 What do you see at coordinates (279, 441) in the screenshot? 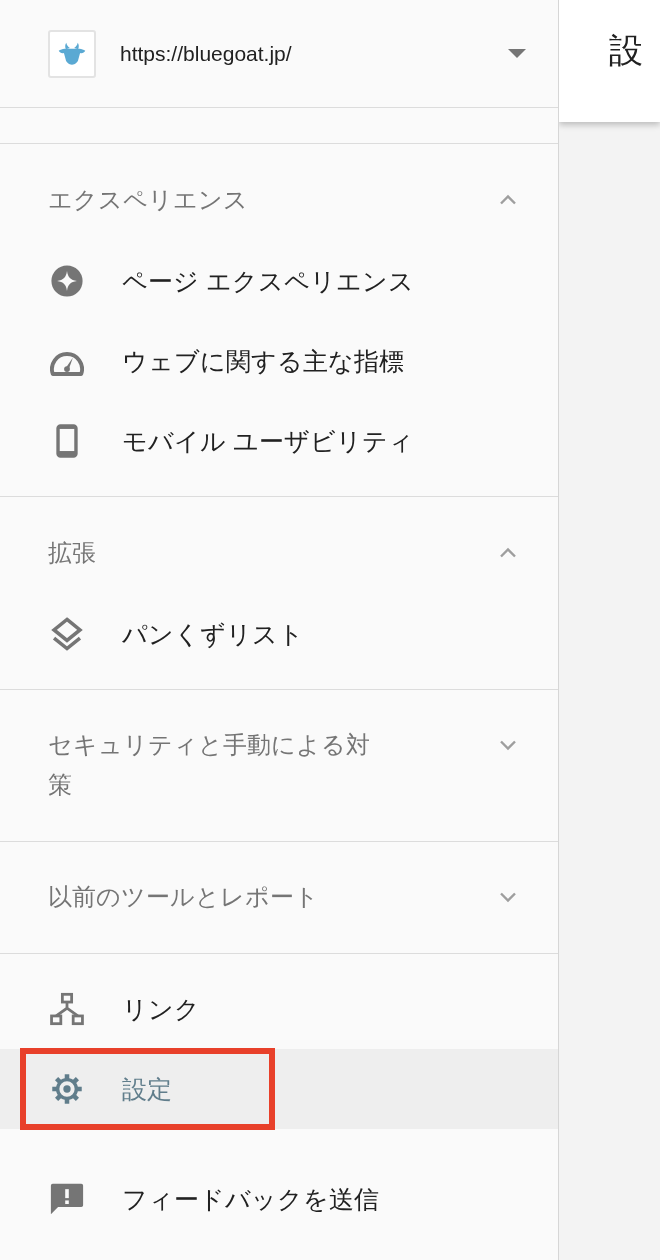
I see `nav-item: モバイル ユーザビリティ` at bounding box center [279, 441].